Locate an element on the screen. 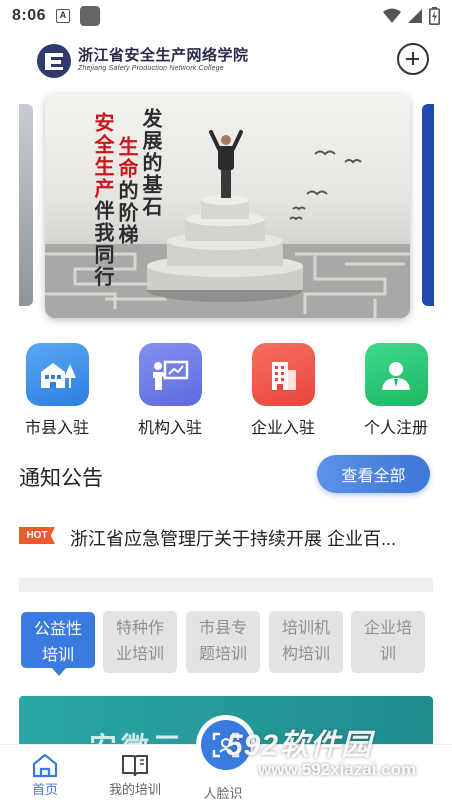 Image resolution: width=452 pixels, height=803 pixels. office-building-icon is located at coordinates (283, 374).